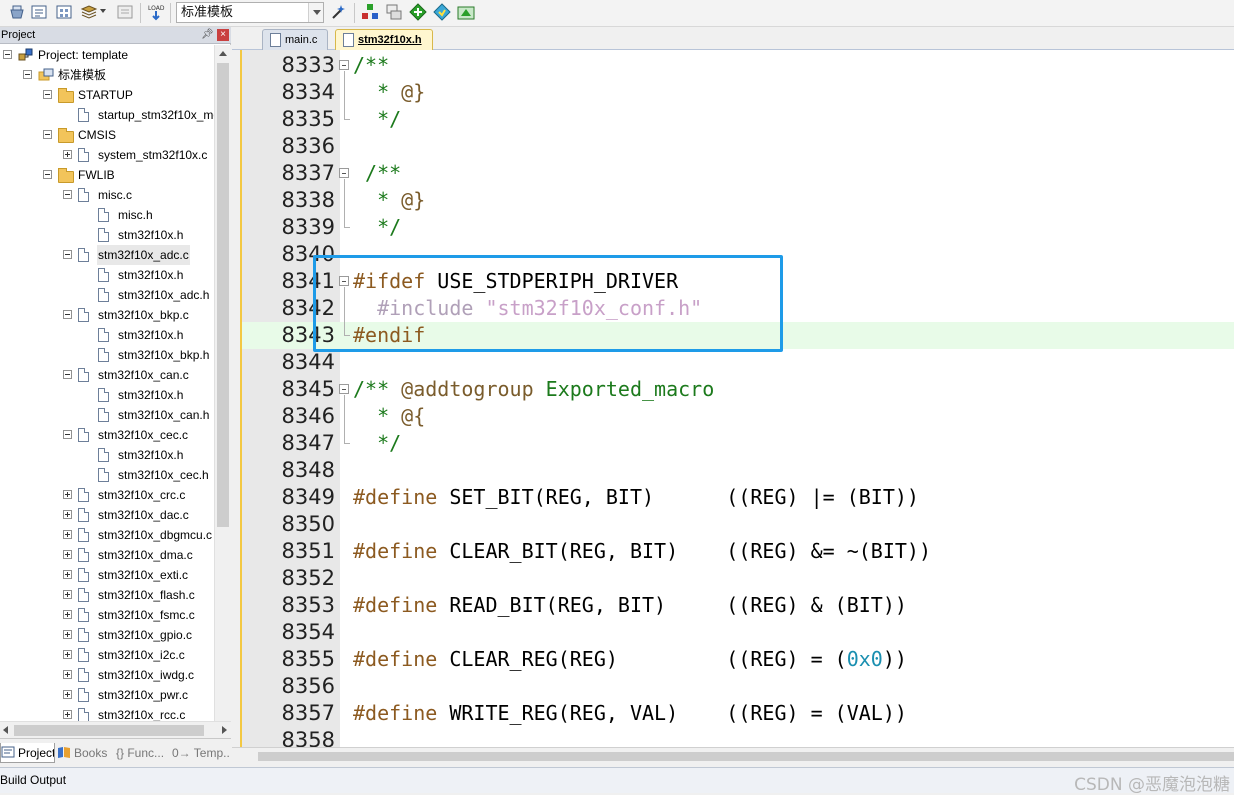 This screenshot has width=1234, height=795. What do you see at coordinates (107, 435) in the screenshot?
I see `tree-file-item: stm32f10x_cec.c` at bounding box center [107, 435].